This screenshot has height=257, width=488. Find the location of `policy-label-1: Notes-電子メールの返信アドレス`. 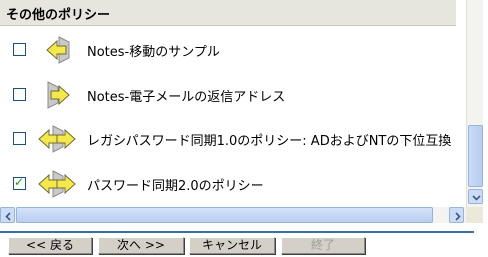

policy-label-1: Notes-電子メールの返信アドレス is located at coordinates (186, 97).